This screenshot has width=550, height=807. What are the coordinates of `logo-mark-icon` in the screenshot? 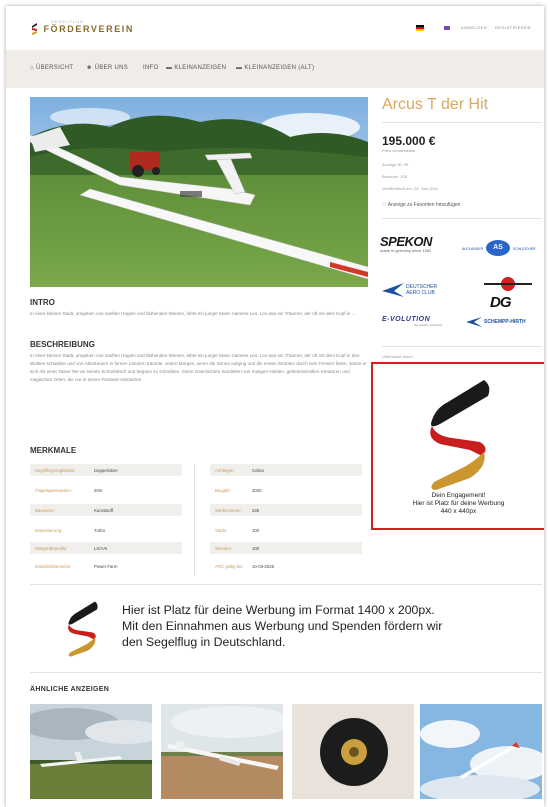 It's located at (34, 28).